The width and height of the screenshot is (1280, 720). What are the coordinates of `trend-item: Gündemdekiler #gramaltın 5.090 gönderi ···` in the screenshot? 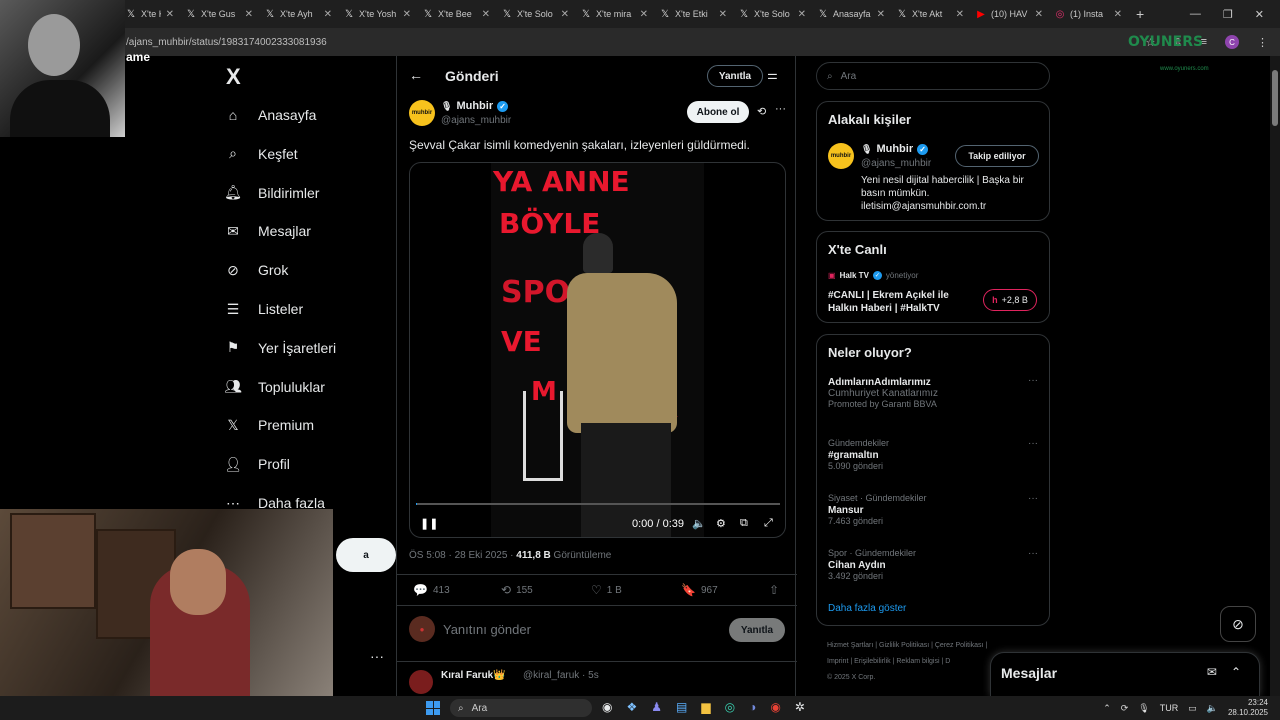 It's located at (933, 454).